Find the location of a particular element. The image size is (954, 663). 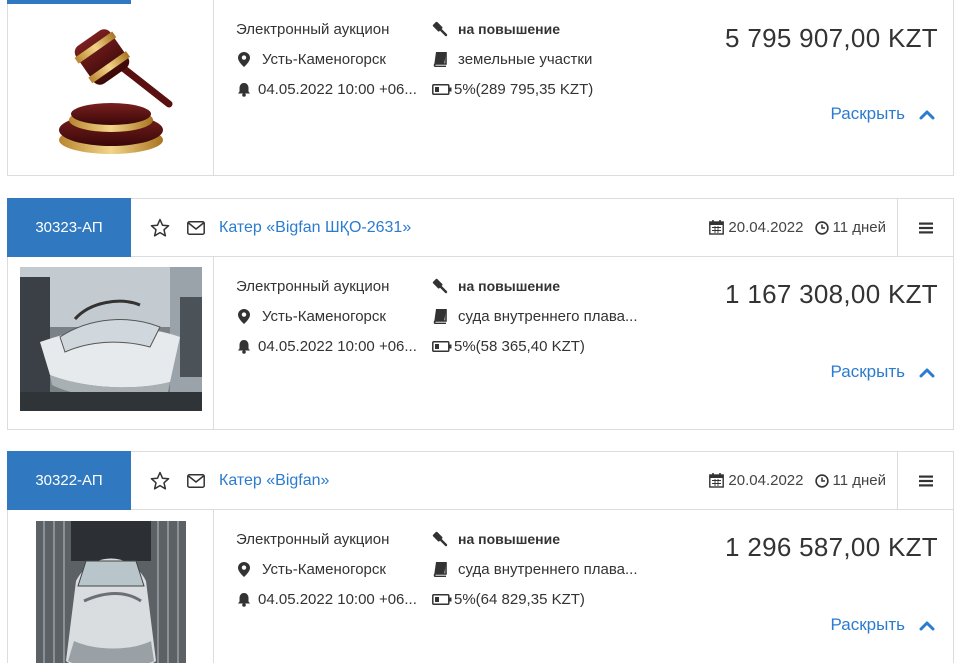

lot-title-link: Катер «Bigfan» is located at coordinates (274, 480).